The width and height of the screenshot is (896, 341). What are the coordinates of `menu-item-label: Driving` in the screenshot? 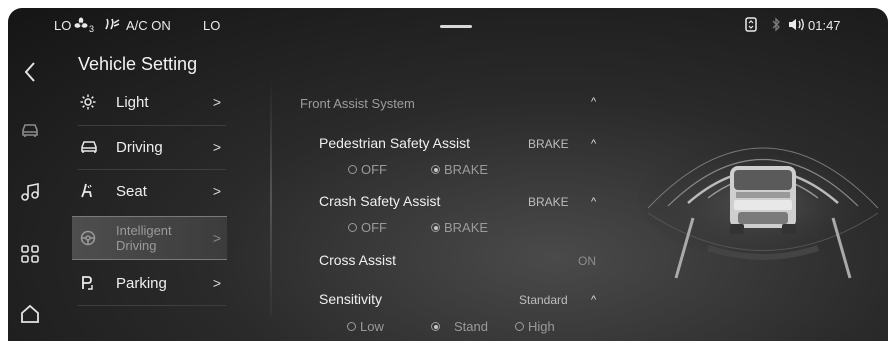 It's located at (139, 147).